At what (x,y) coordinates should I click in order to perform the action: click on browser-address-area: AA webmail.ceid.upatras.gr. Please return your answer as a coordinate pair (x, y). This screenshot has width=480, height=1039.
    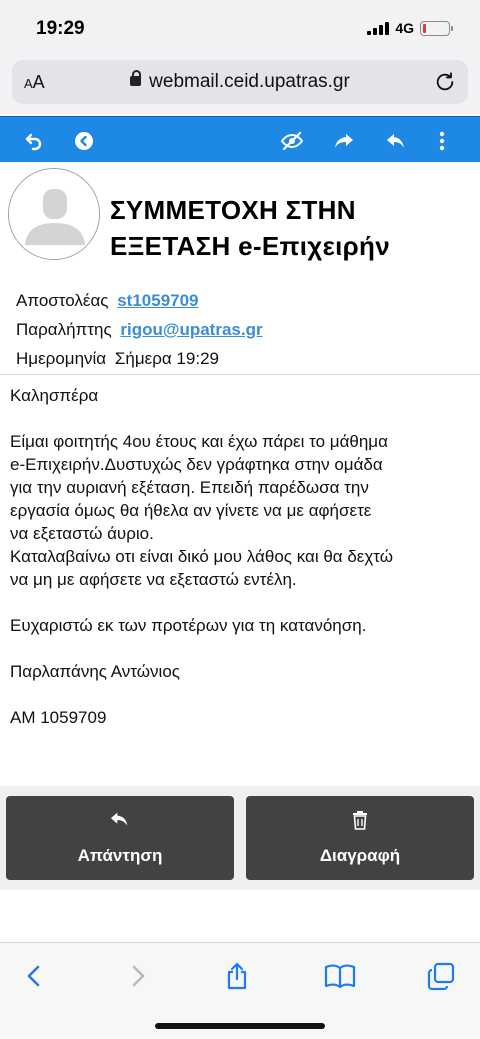
    Looking at the image, I should click on (240, 85).